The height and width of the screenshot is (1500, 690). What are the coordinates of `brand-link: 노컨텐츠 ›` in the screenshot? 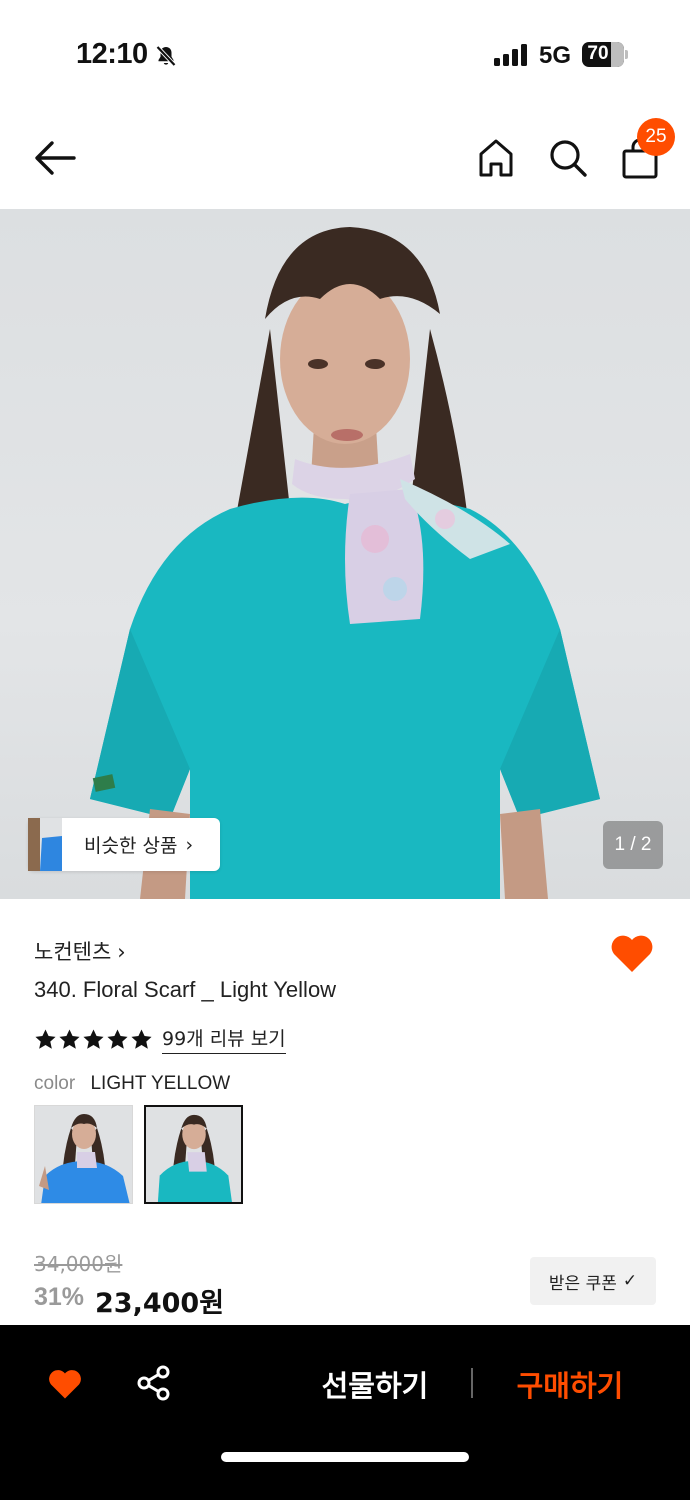 It's located at (80, 951).